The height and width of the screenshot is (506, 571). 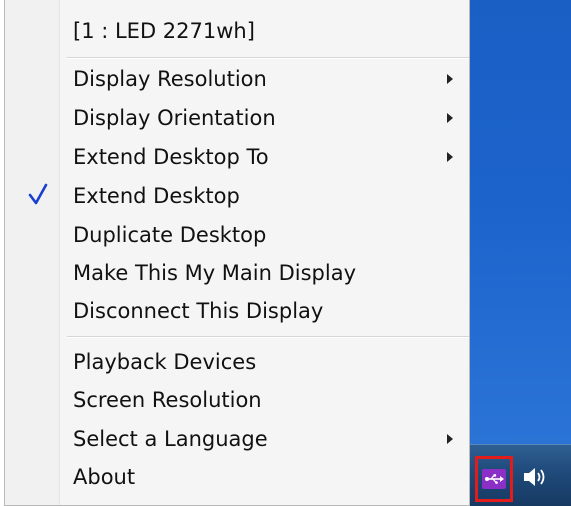 What do you see at coordinates (165, 362) in the screenshot?
I see `menu-item-label: Playback Devices` at bounding box center [165, 362].